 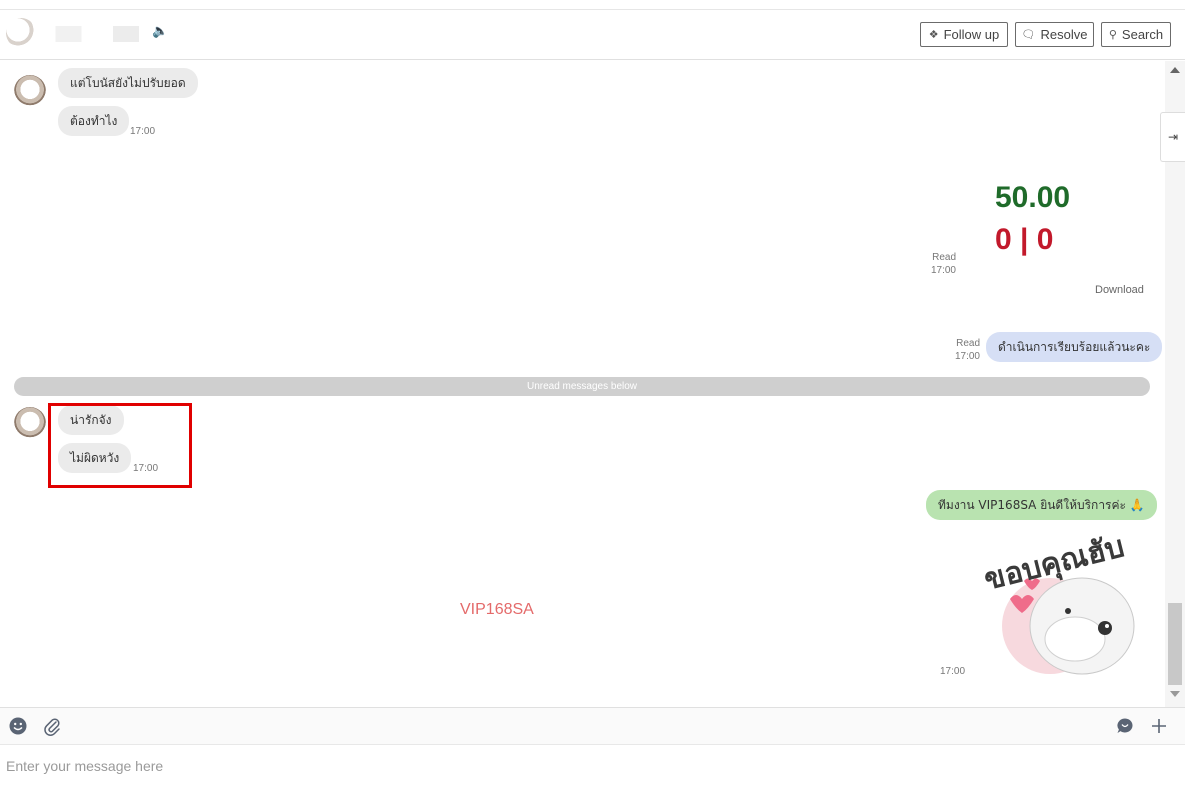 I want to click on incoming-message: แต่โบนัสยังไม่ปรับยอด, so click(x=128, y=83).